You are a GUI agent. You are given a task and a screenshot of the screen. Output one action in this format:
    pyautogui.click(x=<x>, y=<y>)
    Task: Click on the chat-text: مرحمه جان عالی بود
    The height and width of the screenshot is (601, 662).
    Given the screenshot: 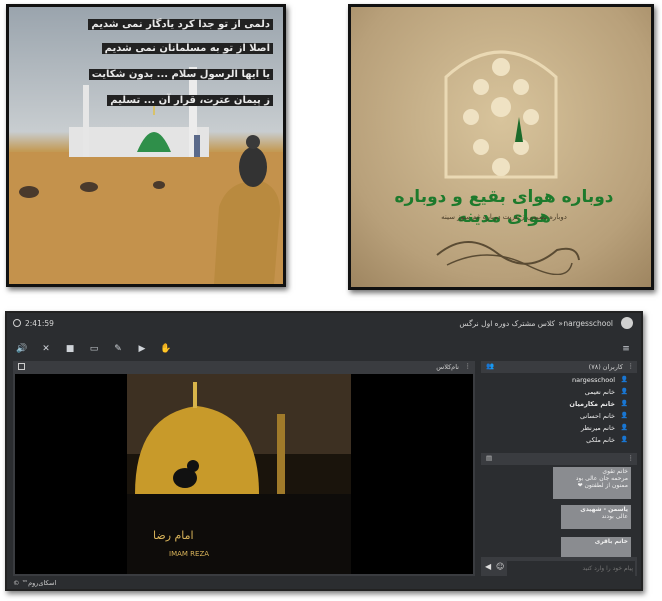 What is the action you would take?
    pyautogui.click(x=601, y=478)
    